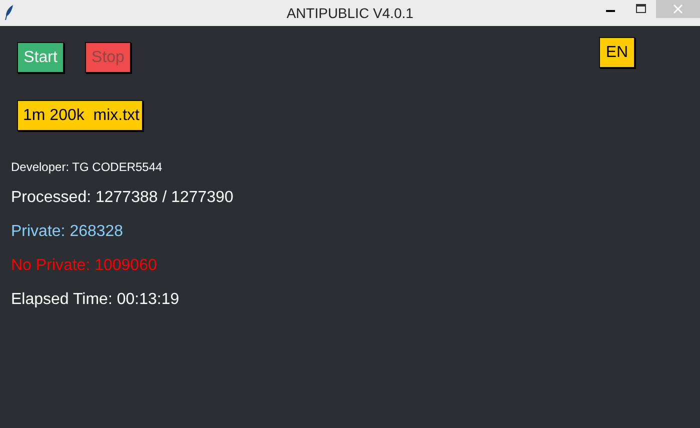 The height and width of the screenshot is (428, 700). Describe the element at coordinates (67, 231) in the screenshot. I see `stat-label: Private: 268328` at that location.